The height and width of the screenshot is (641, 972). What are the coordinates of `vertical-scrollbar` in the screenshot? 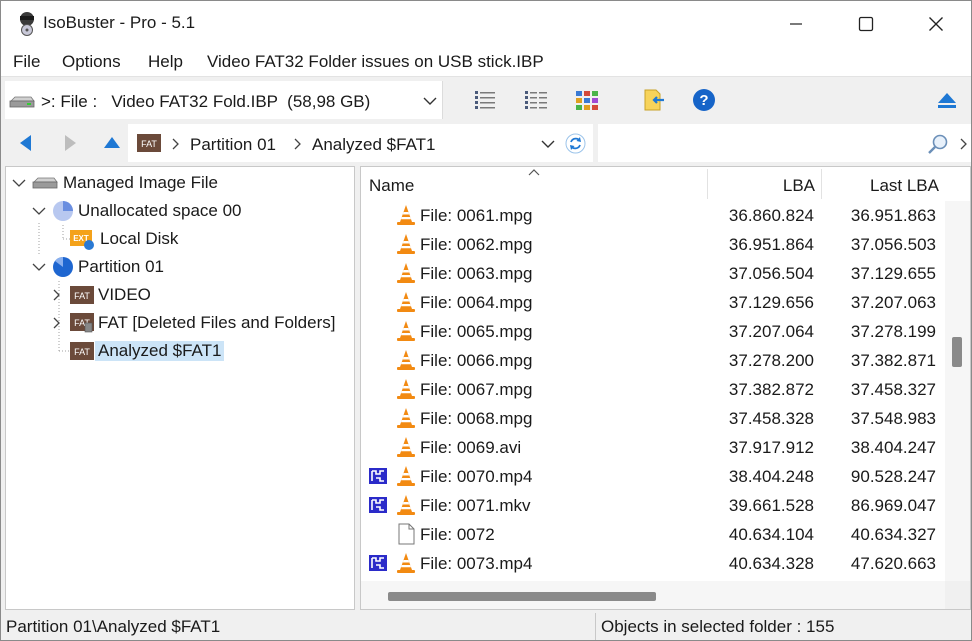 It's located at (957, 391).